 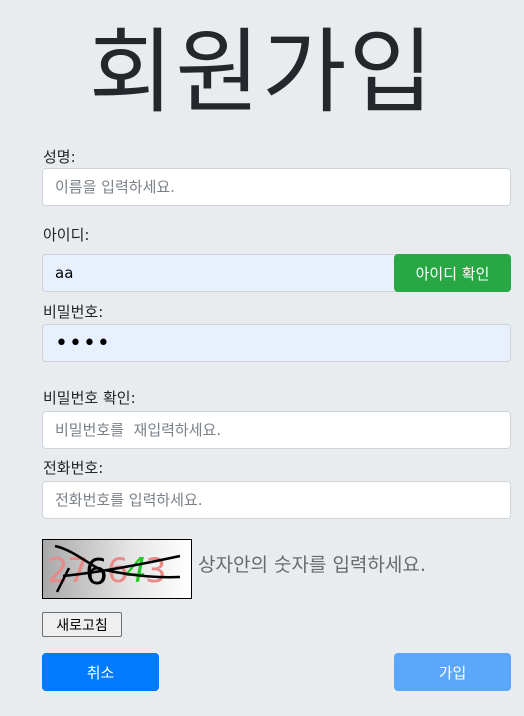 What do you see at coordinates (59, 157) in the screenshot?
I see `name-label: 성명:` at bounding box center [59, 157].